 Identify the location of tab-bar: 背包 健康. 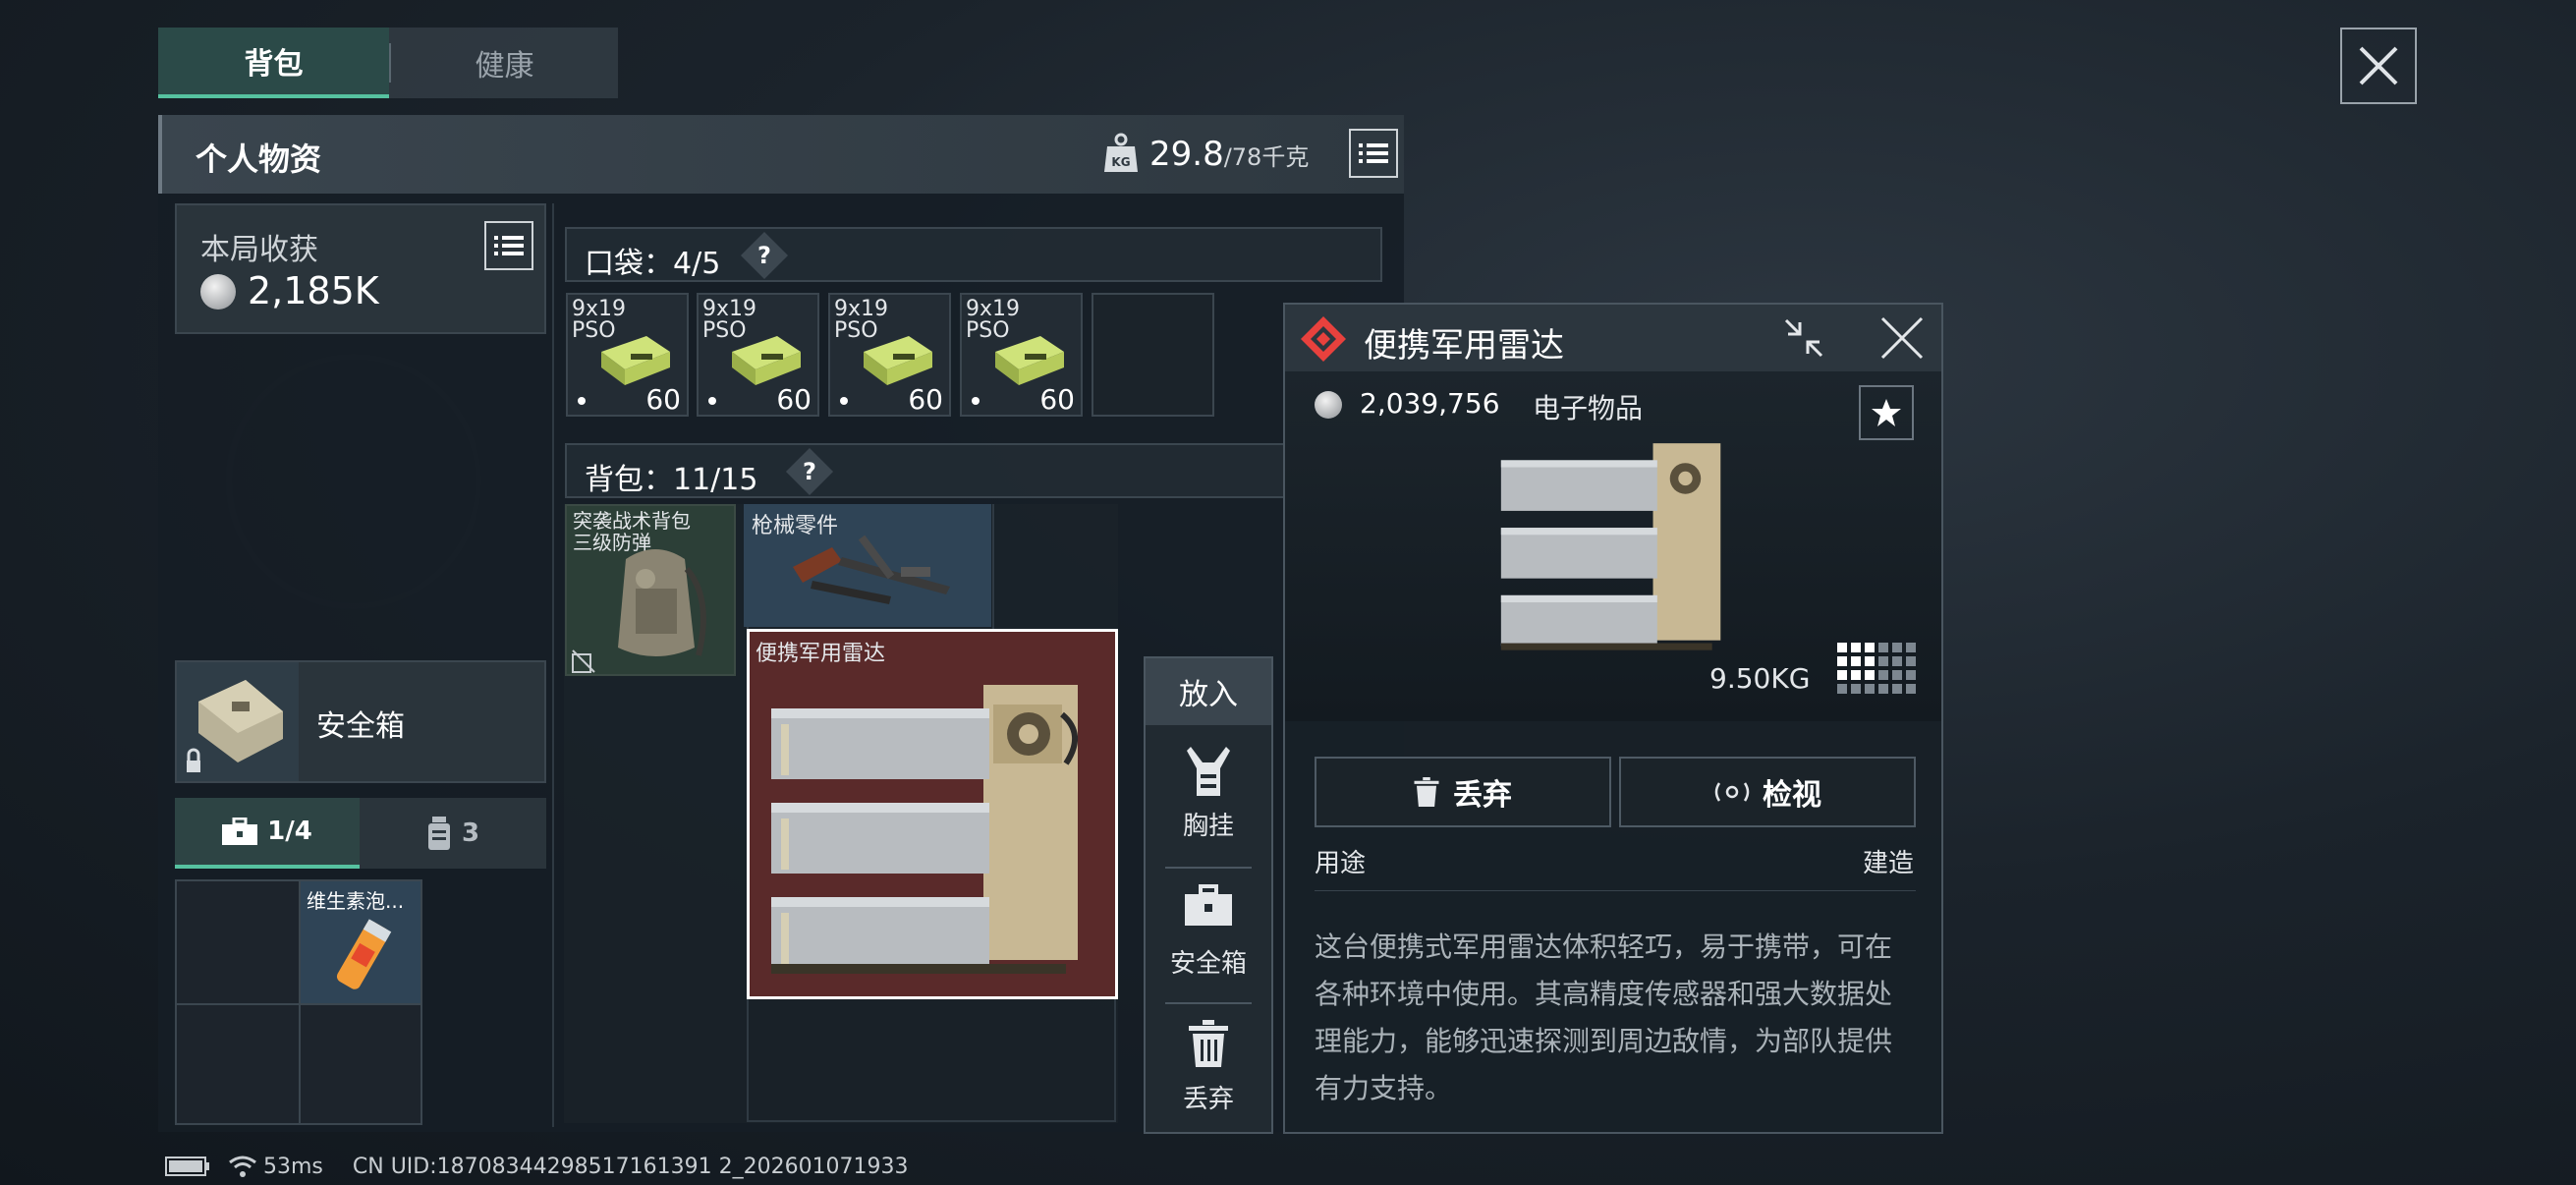
(388, 63).